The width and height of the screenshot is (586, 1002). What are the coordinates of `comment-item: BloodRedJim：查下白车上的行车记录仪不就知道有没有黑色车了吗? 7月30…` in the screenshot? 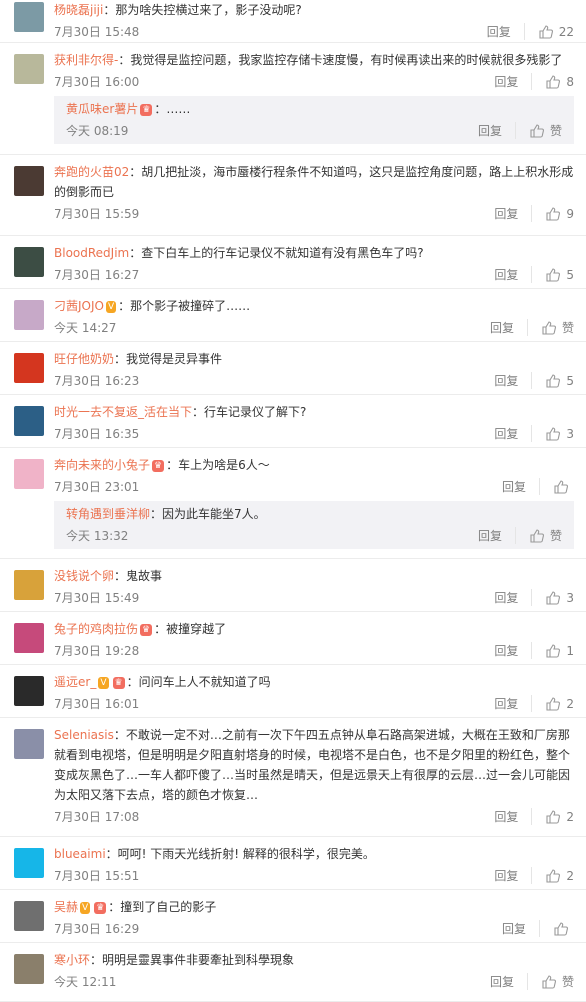 It's located at (293, 263).